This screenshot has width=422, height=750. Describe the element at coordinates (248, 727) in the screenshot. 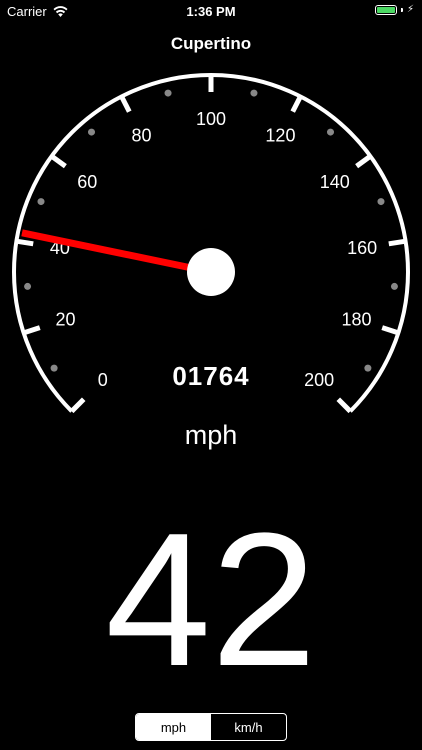

I see `segment-kmh: km/h` at that location.